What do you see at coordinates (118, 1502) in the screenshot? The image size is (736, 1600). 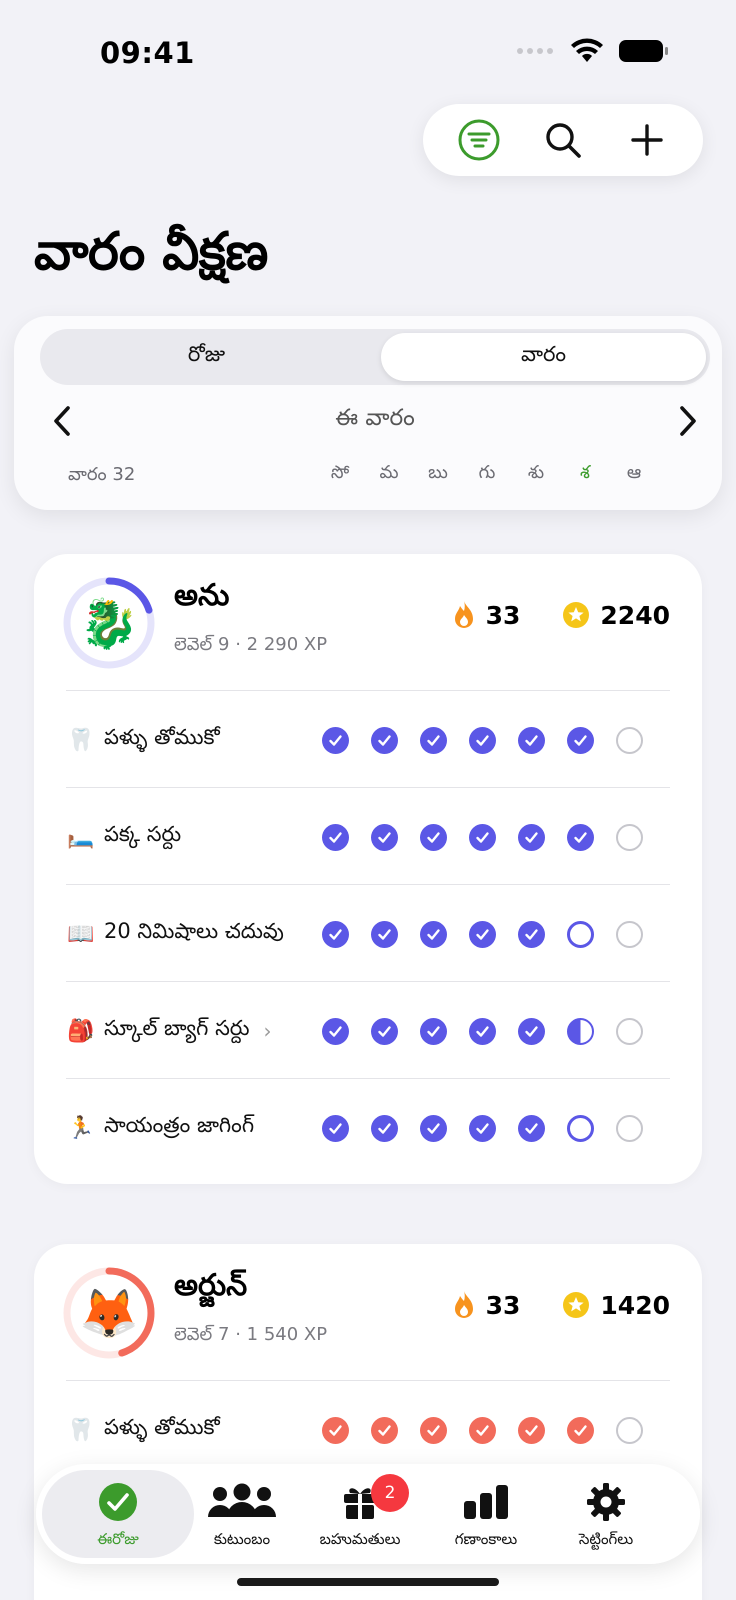 I see `check-circle-icon` at bounding box center [118, 1502].